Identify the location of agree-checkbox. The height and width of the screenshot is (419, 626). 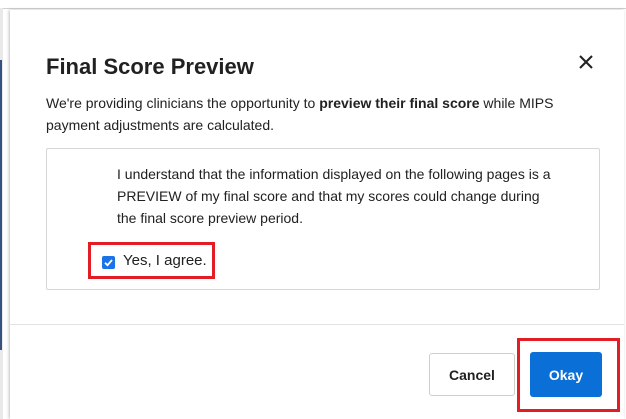
(108, 262).